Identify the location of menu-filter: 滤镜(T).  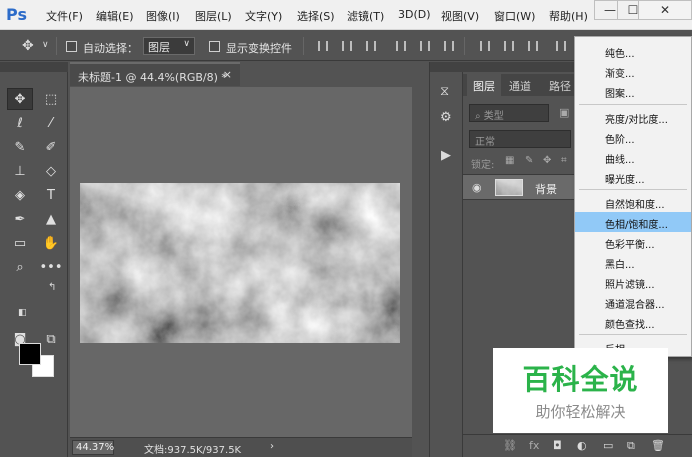
(365, 16).